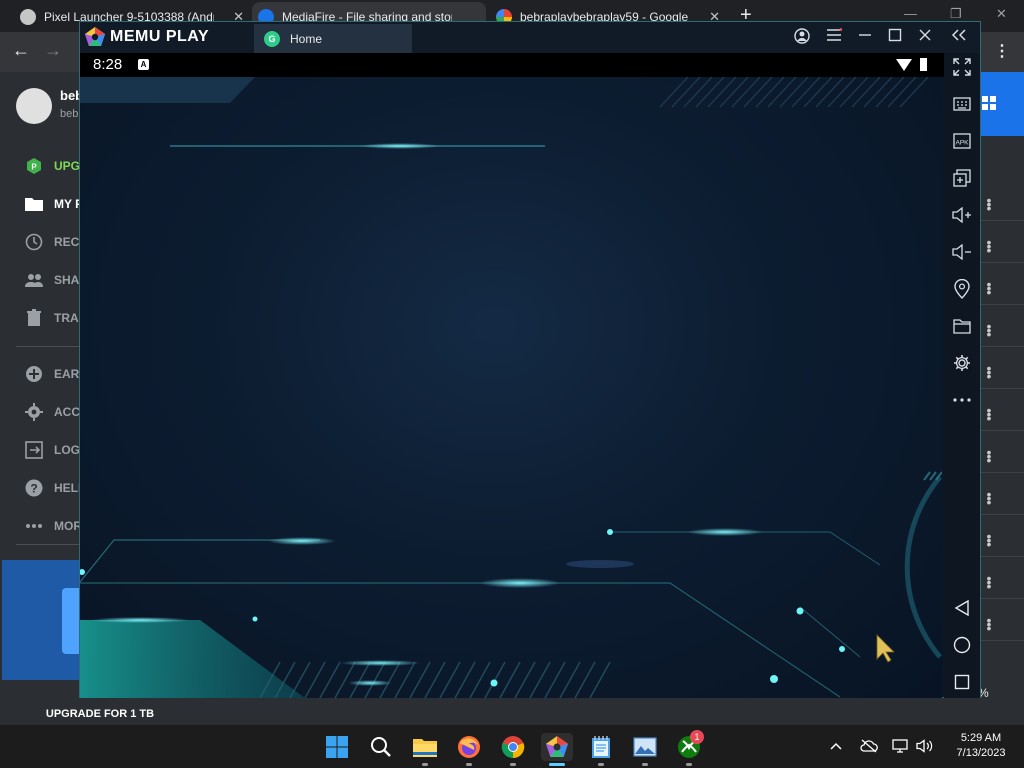 This screenshot has width=1024, height=768. I want to click on memu-icon, so click(557, 747).